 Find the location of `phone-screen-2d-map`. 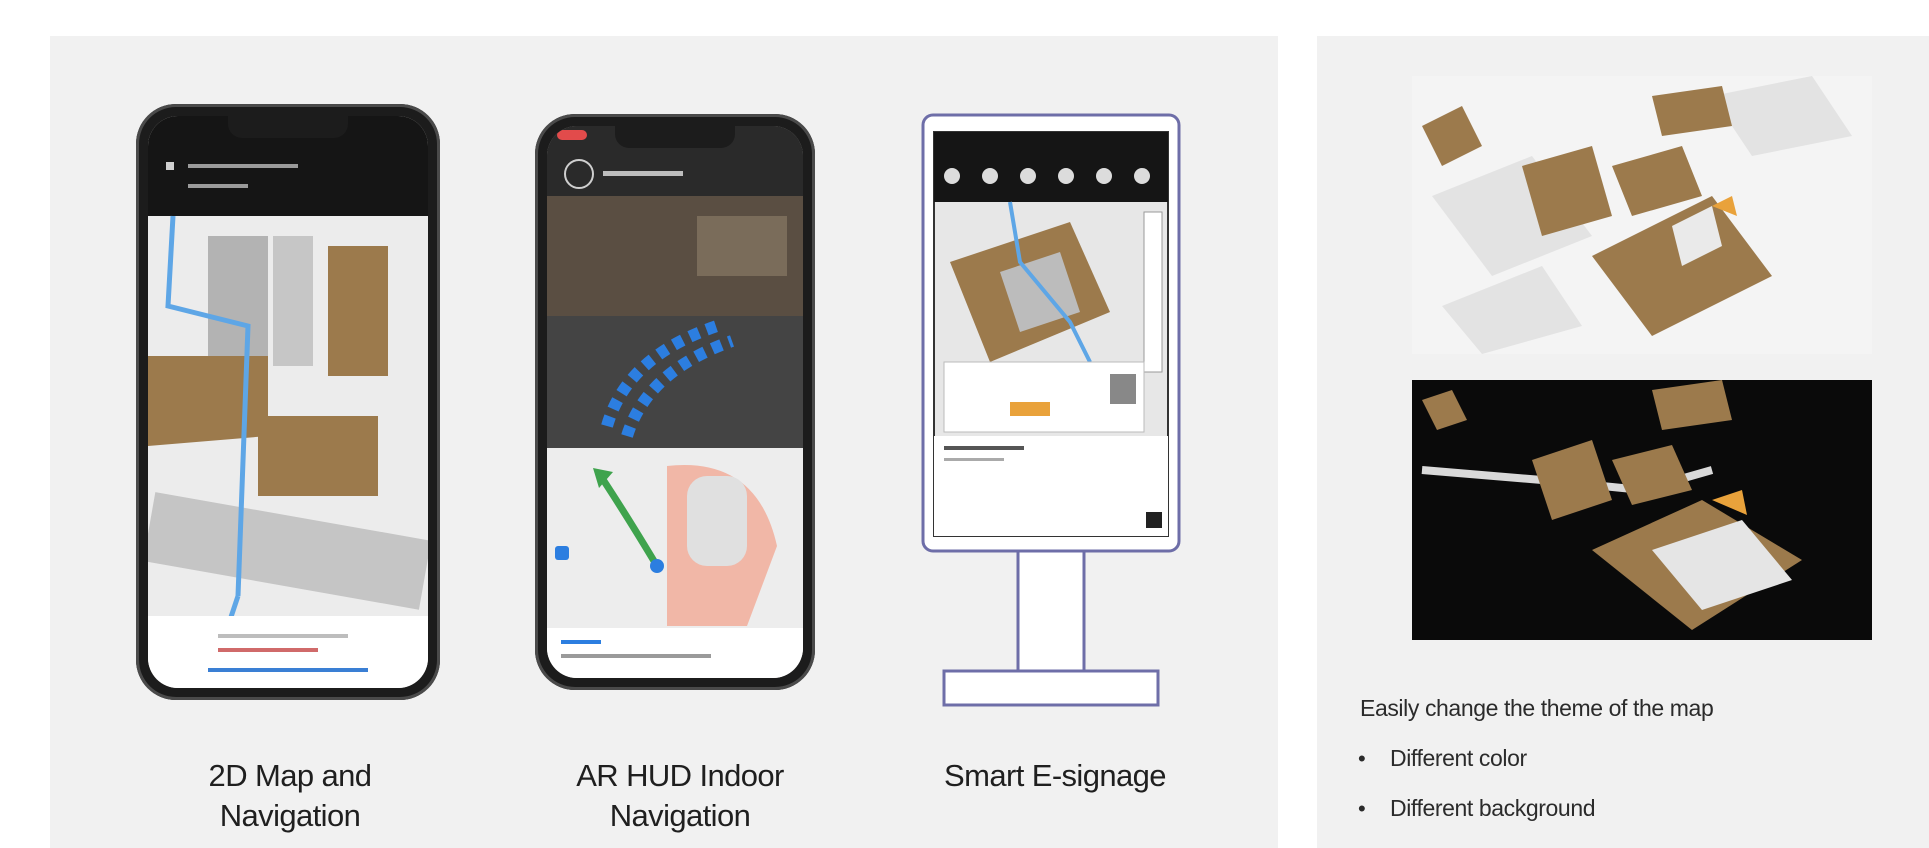

phone-screen-2d-map is located at coordinates (288, 402).